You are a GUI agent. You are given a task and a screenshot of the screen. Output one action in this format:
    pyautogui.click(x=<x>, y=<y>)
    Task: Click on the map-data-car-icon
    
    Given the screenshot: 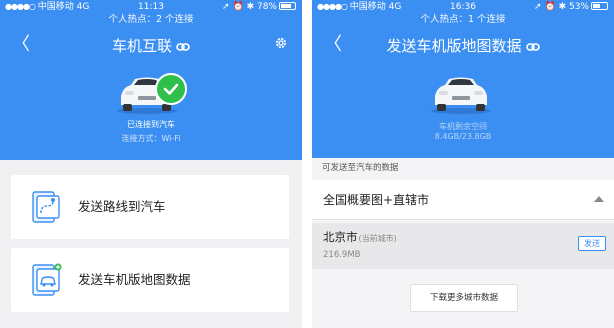 What is the action you would take?
    pyautogui.click(x=47, y=279)
    